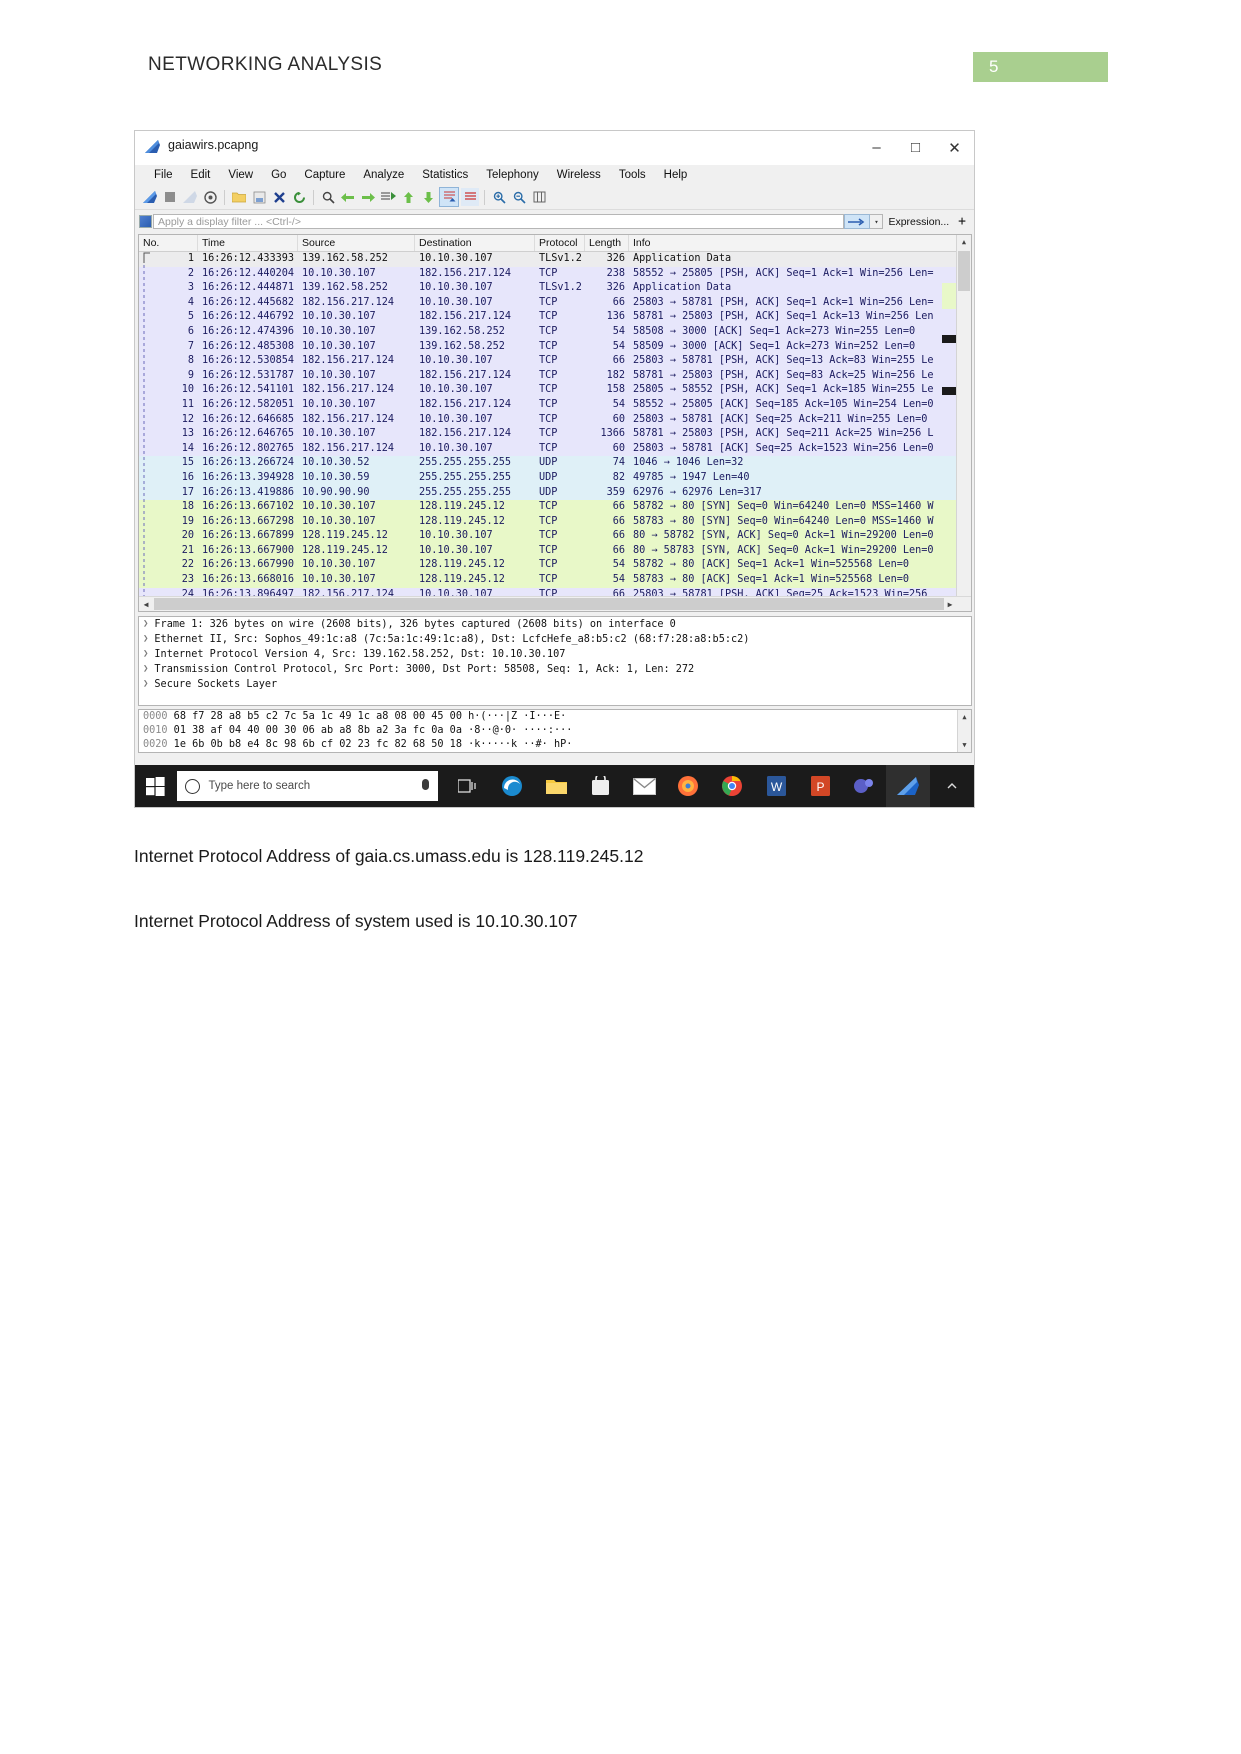 The height and width of the screenshot is (1754, 1241). What do you see at coordinates (145, 221) in the screenshot?
I see `filter-bookmark-icon` at bounding box center [145, 221].